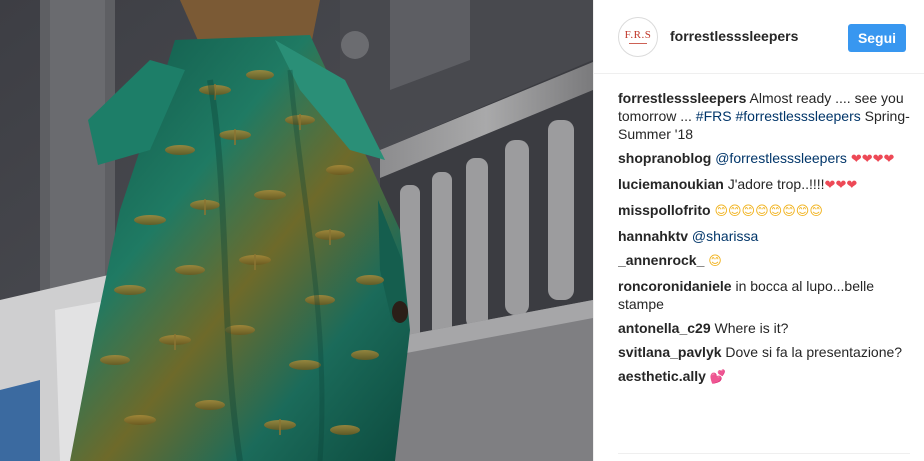  What do you see at coordinates (682, 98) in the screenshot?
I see `caption-username: forrestlesssleepers` at bounding box center [682, 98].